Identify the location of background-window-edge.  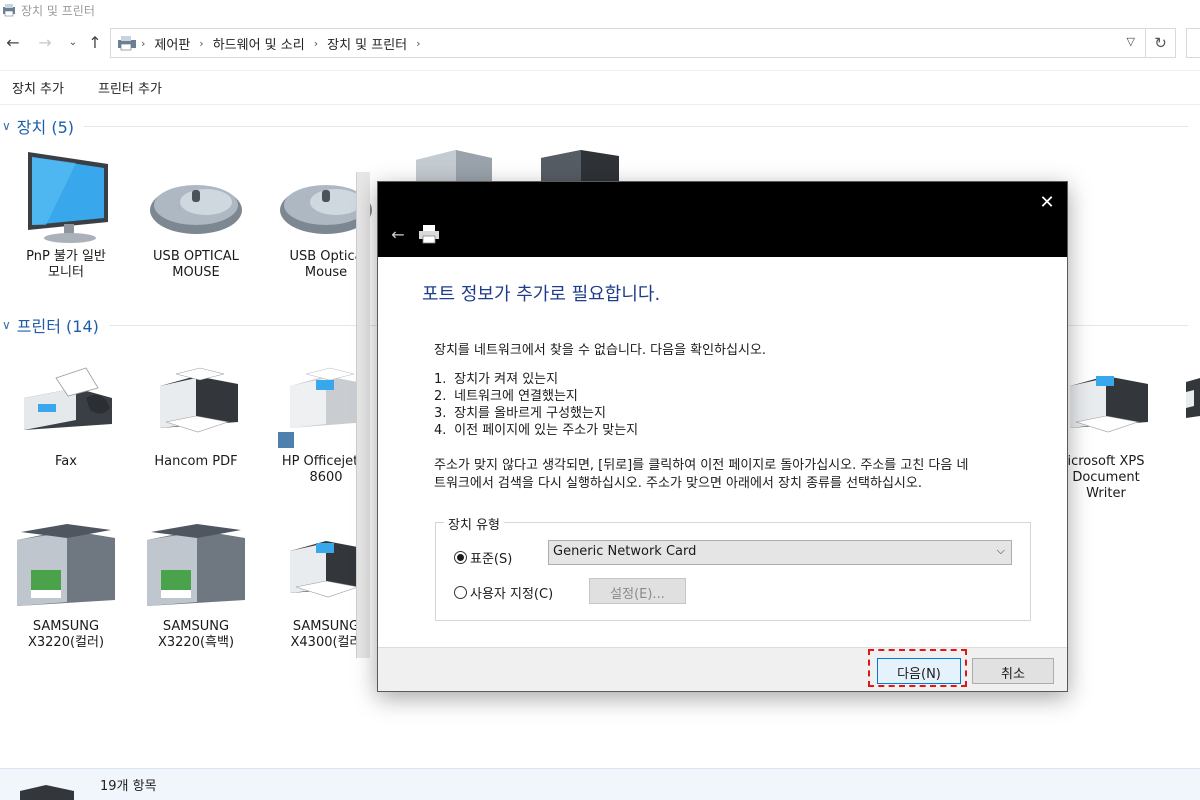
(363, 415).